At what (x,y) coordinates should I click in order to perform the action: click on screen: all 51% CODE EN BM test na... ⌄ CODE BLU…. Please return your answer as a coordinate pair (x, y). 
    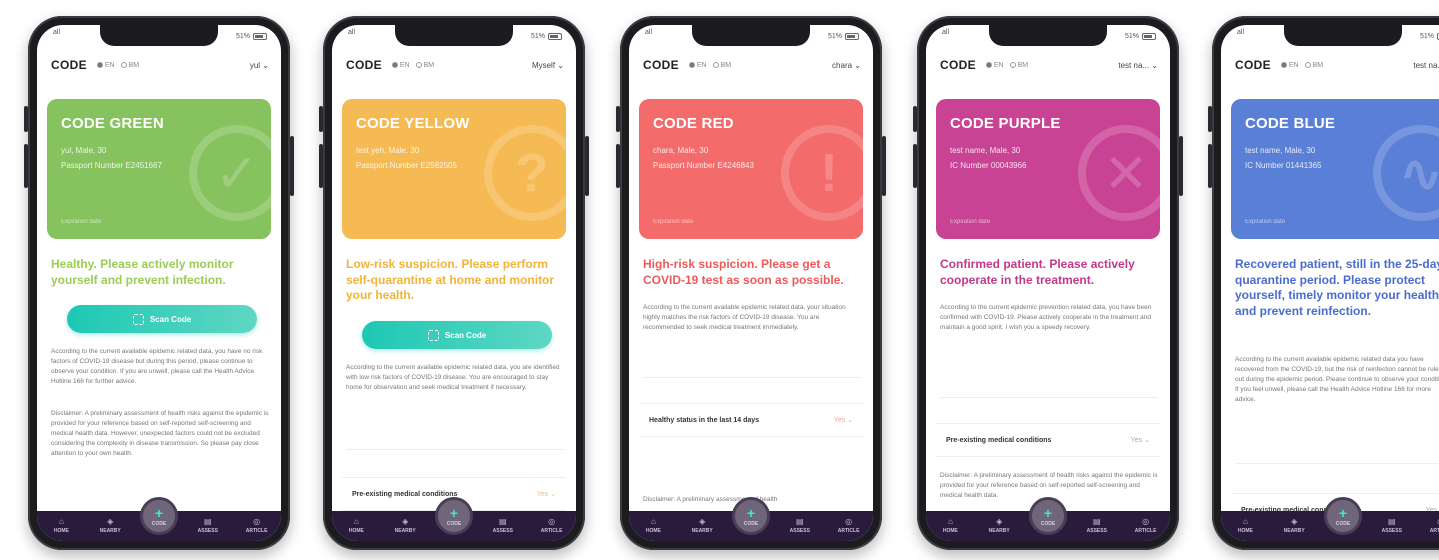
    Looking at the image, I should click on (1330, 283).